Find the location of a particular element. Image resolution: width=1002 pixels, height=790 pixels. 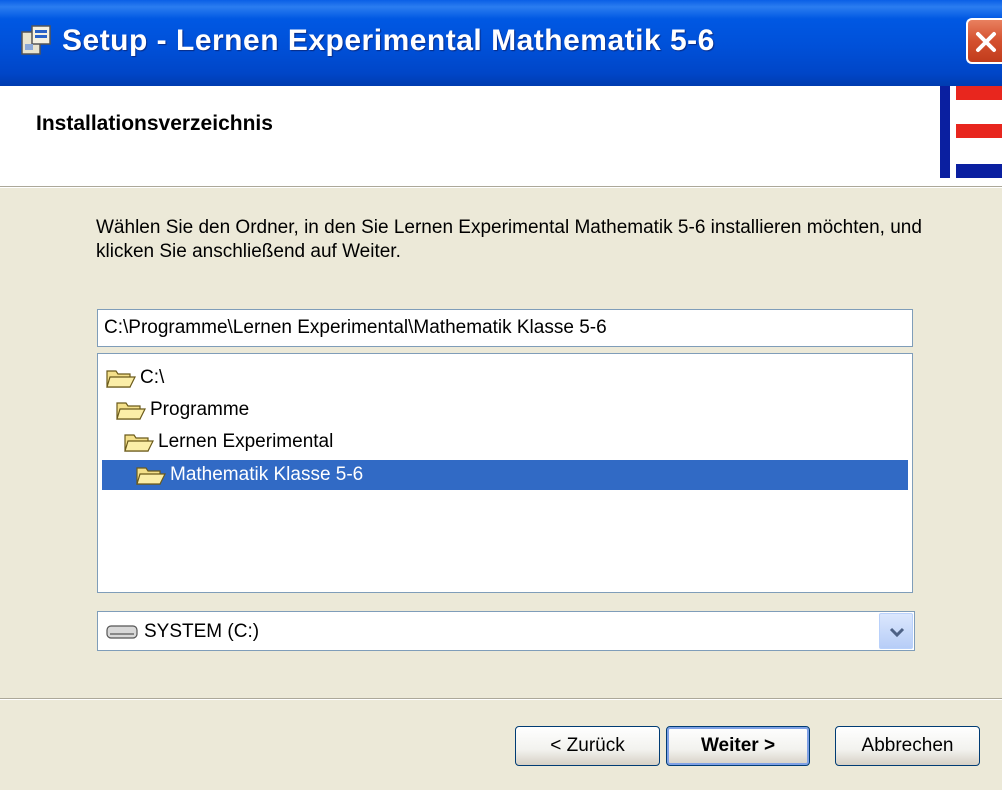

tree-item-label: Programme is located at coordinates (200, 409).